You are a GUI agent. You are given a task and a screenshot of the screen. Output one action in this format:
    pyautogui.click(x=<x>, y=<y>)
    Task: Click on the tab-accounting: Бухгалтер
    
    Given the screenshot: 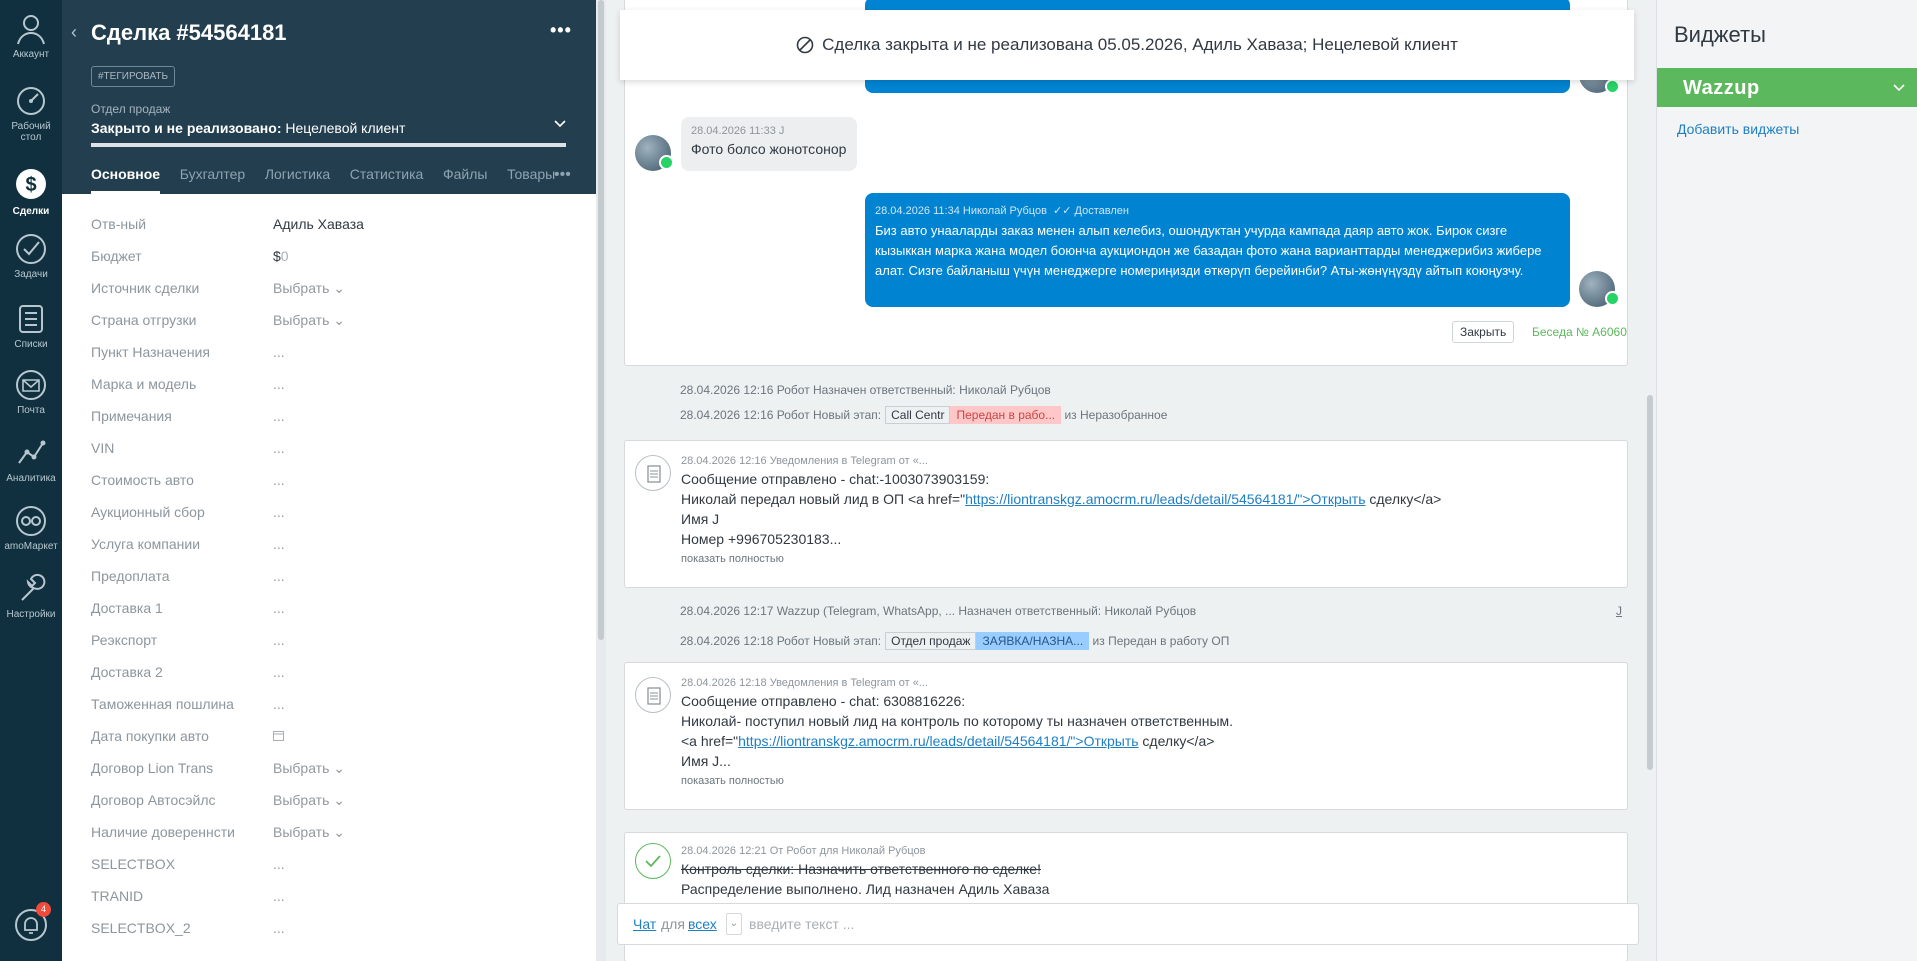 What is the action you would take?
    pyautogui.click(x=212, y=180)
    